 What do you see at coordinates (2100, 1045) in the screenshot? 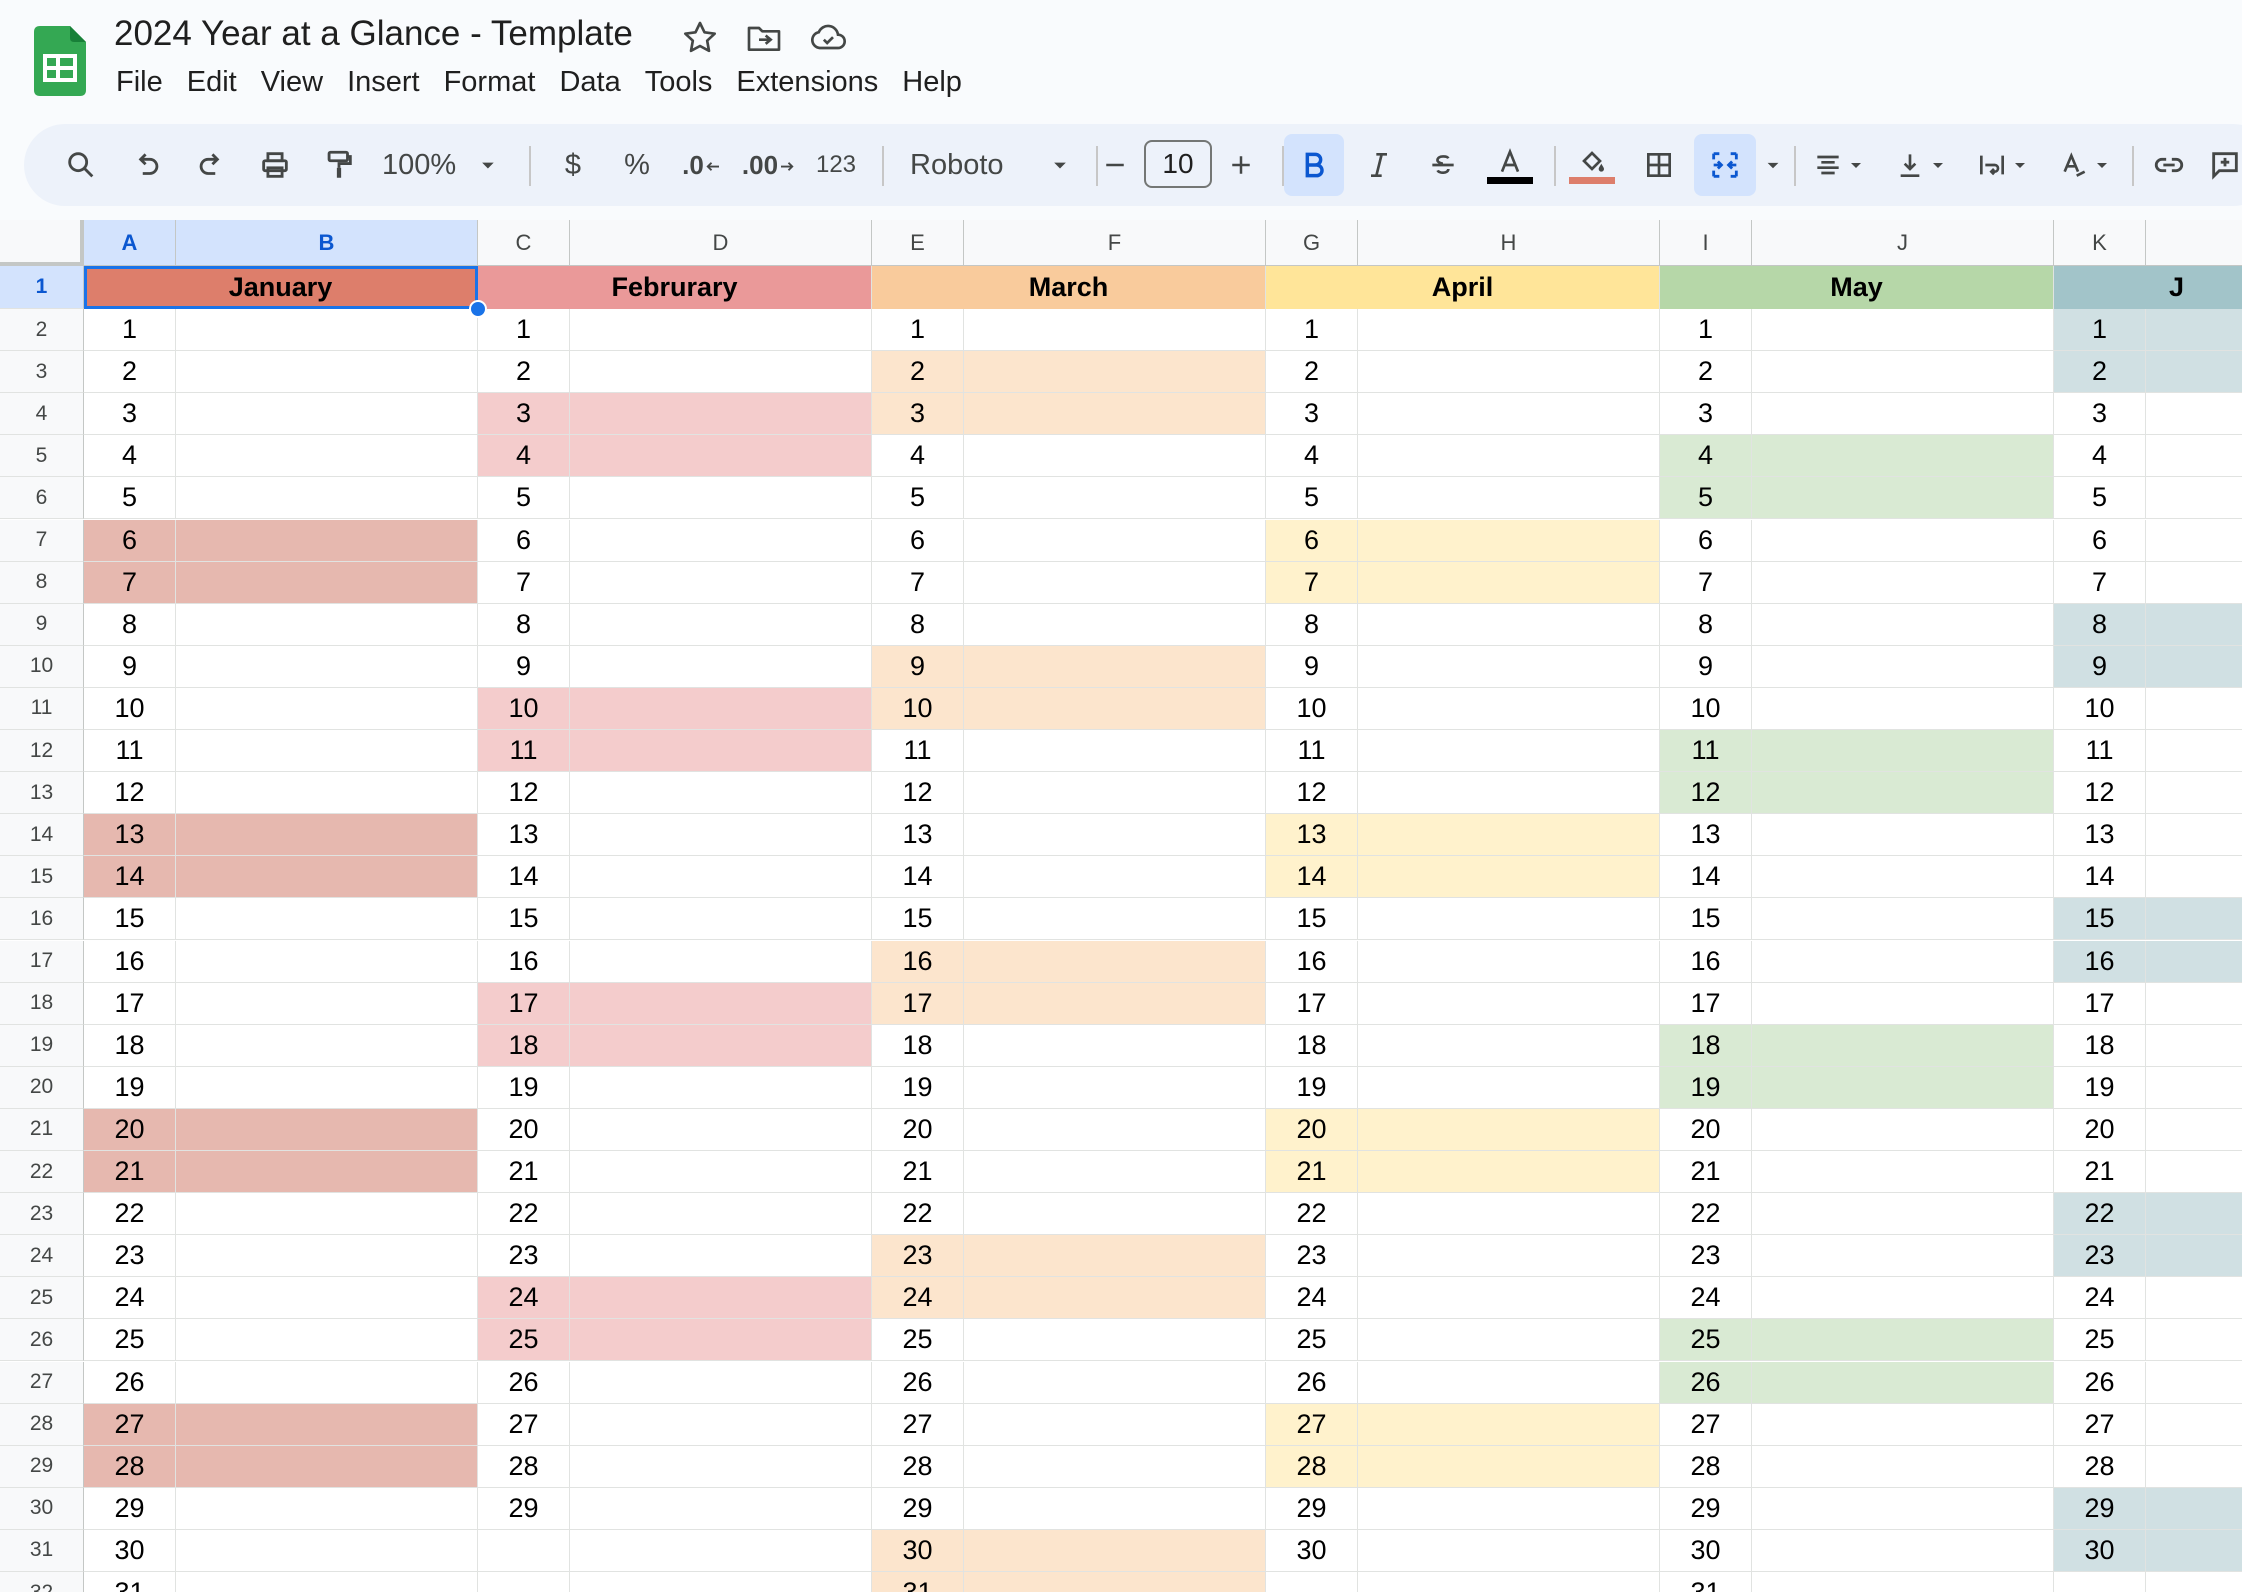
I see `day-cell: 18` at bounding box center [2100, 1045].